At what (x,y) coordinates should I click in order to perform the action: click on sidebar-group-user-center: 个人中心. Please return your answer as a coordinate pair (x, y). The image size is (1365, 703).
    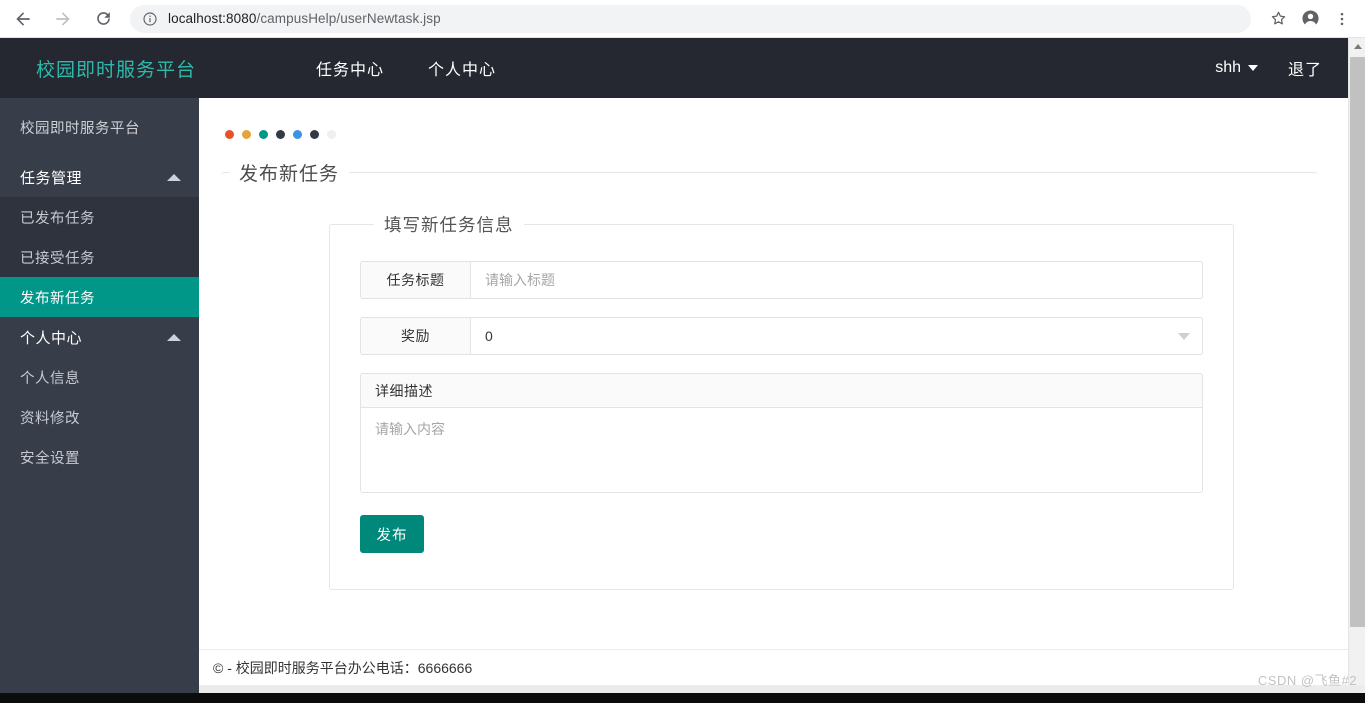
    Looking at the image, I should click on (99, 337).